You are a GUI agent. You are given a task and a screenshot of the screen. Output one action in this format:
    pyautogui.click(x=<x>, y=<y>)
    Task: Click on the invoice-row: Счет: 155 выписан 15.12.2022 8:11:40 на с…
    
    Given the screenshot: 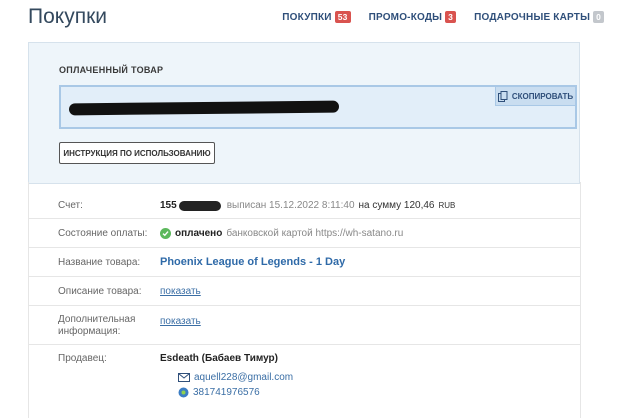 What is the action you would take?
    pyautogui.click(x=304, y=203)
    